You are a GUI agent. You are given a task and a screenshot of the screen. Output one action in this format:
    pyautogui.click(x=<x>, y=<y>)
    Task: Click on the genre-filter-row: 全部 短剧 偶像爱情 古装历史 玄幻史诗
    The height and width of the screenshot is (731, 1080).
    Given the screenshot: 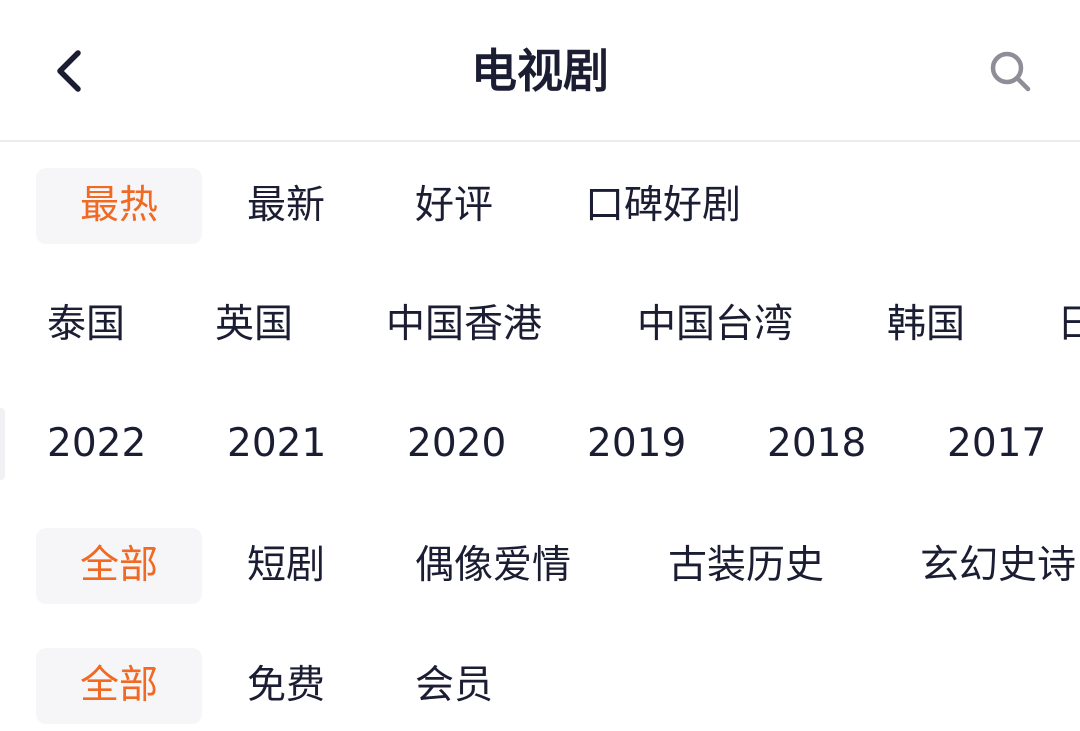 What is the action you would take?
    pyautogui.click(x=540, y=566)
    